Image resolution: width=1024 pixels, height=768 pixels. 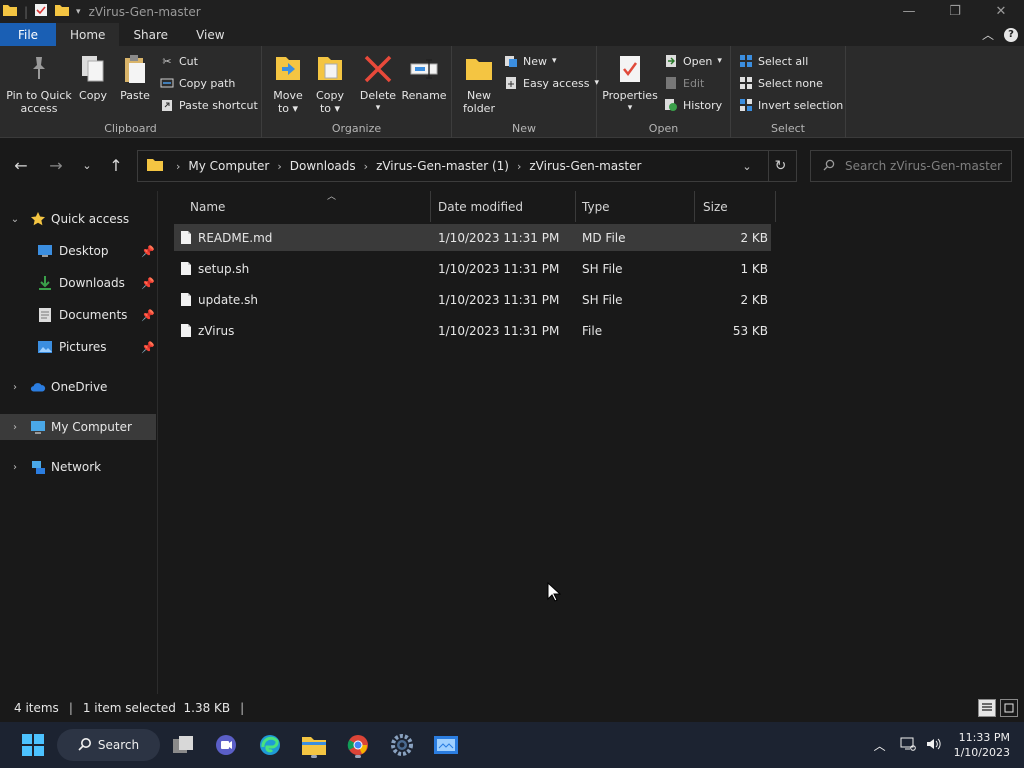 What do you see at coordinates (1011, 34) in the screenshot?
I see `help-icon: ?` at bounding box center [1011, 34].